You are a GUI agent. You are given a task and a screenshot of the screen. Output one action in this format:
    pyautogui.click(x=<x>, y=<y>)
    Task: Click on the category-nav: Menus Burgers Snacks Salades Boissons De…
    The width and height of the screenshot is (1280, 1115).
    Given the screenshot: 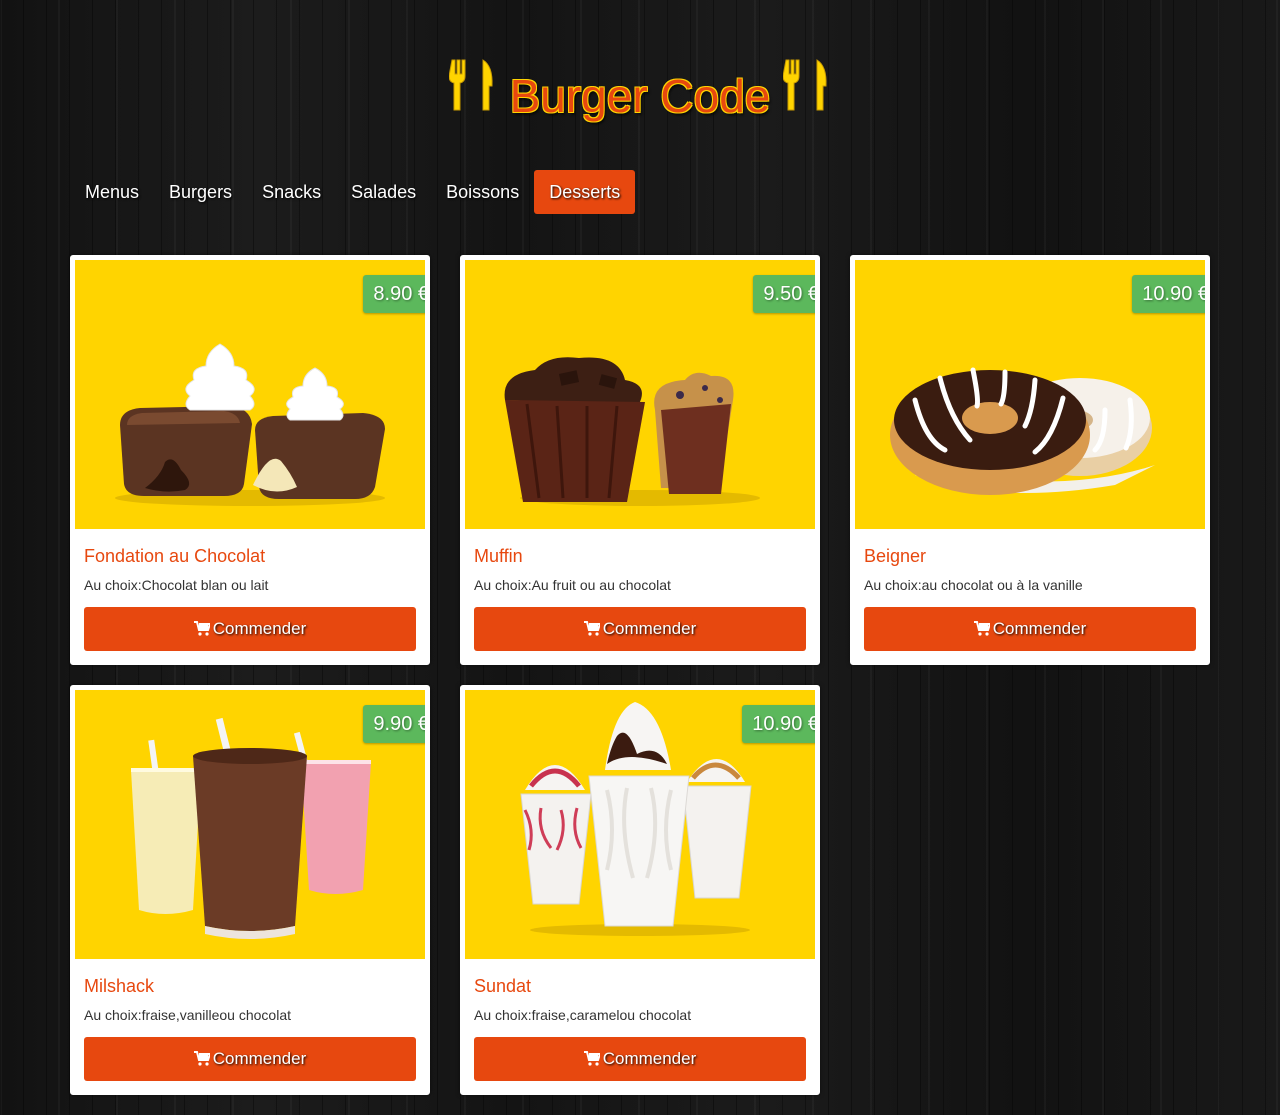 What is the action you would take?
    pyautogui.click(x=353, y=192)
    